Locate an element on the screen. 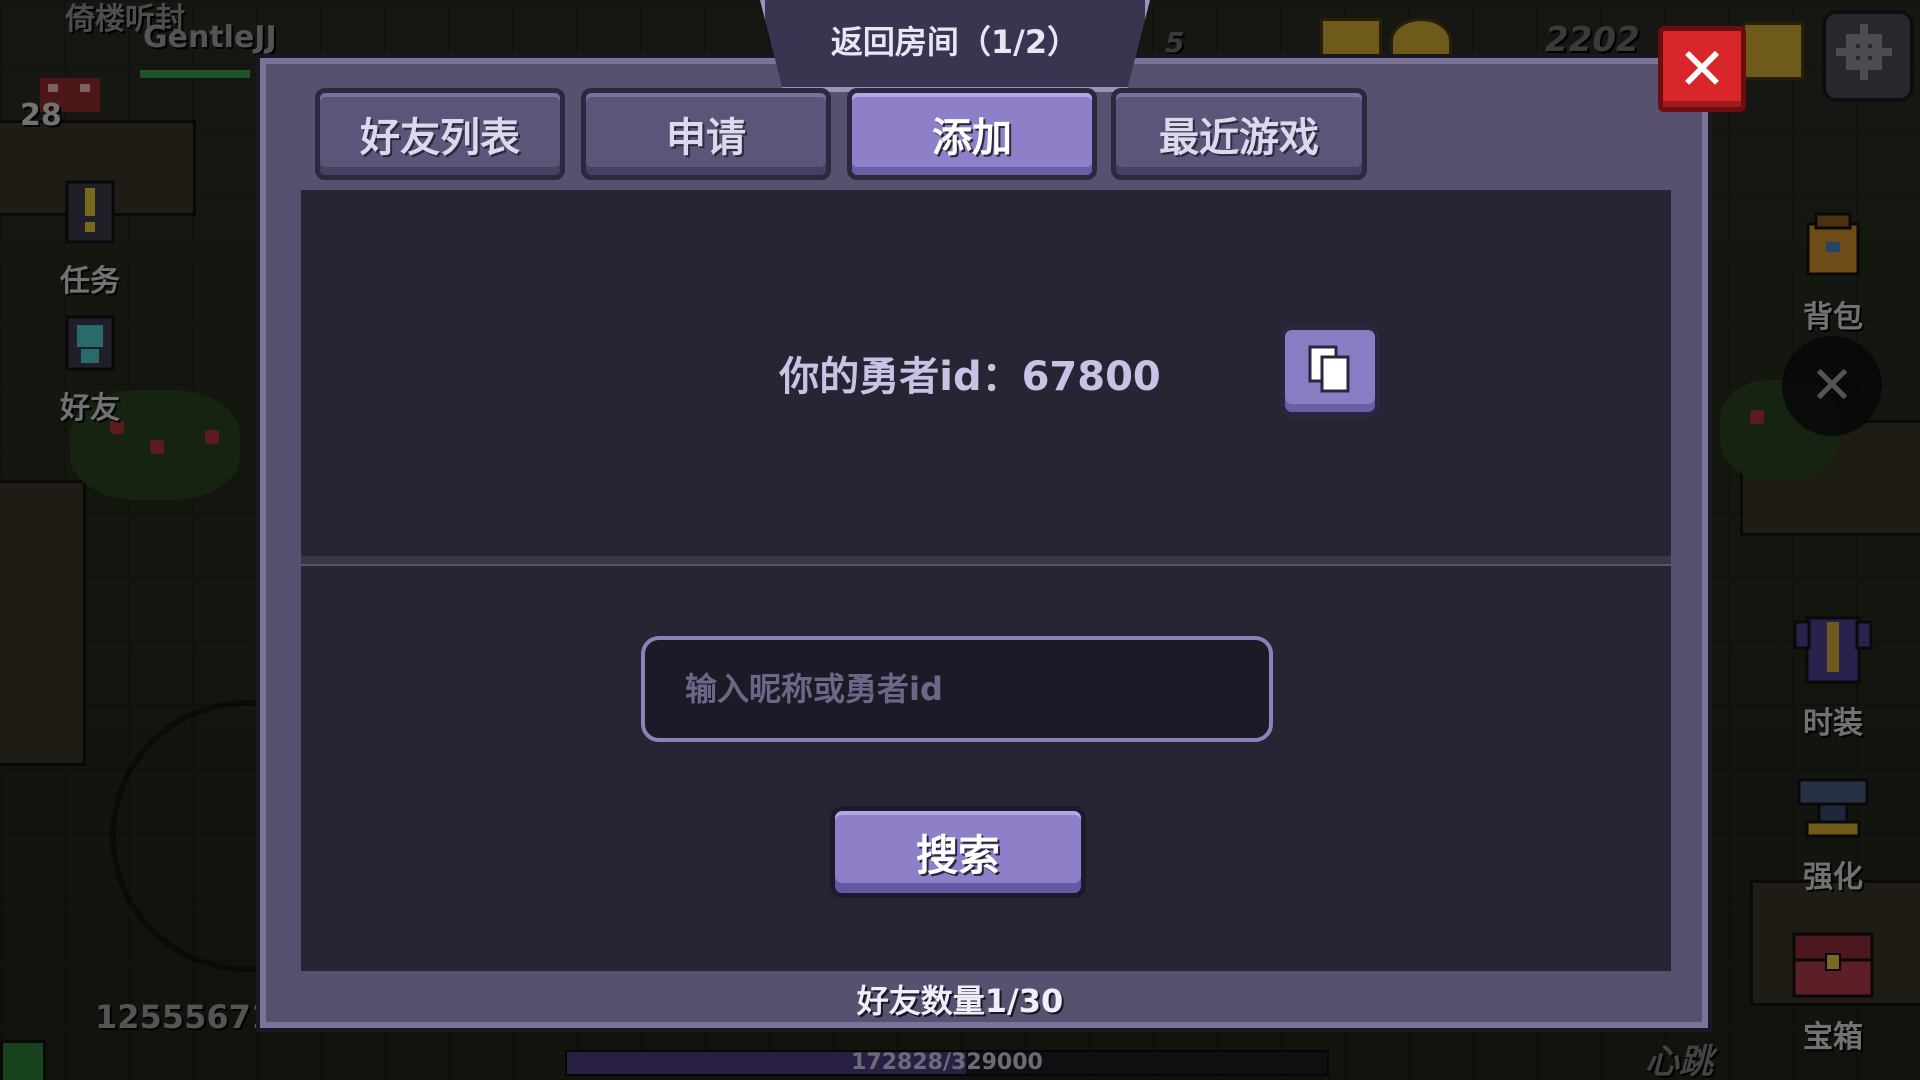 The height and width of the screenshot is (1080, 1920). return-room-banner: 返回房间（1/2） is located at coordinates (955, 46).